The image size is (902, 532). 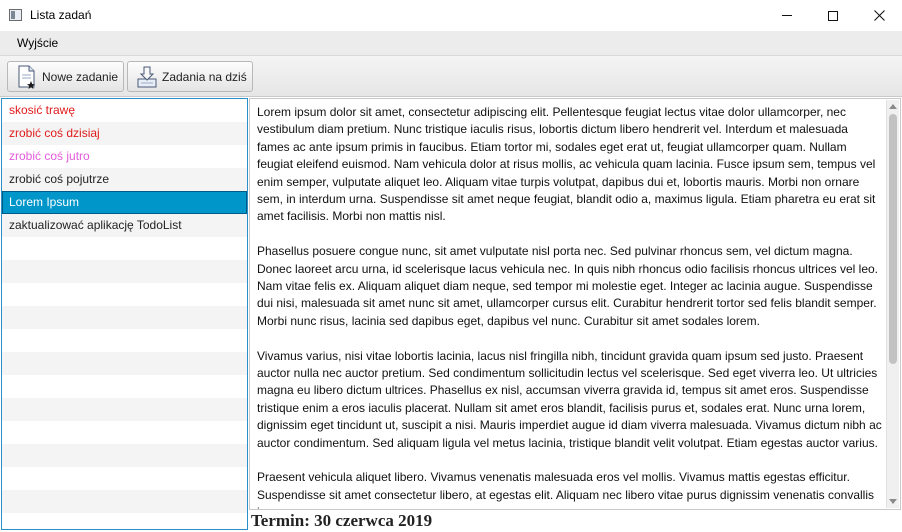 What do you see at coordinates (342, 520) in the screenshot?
I see `deadline-label: Termin: 30 czerwca 2019` at bounding box center [342, 520].